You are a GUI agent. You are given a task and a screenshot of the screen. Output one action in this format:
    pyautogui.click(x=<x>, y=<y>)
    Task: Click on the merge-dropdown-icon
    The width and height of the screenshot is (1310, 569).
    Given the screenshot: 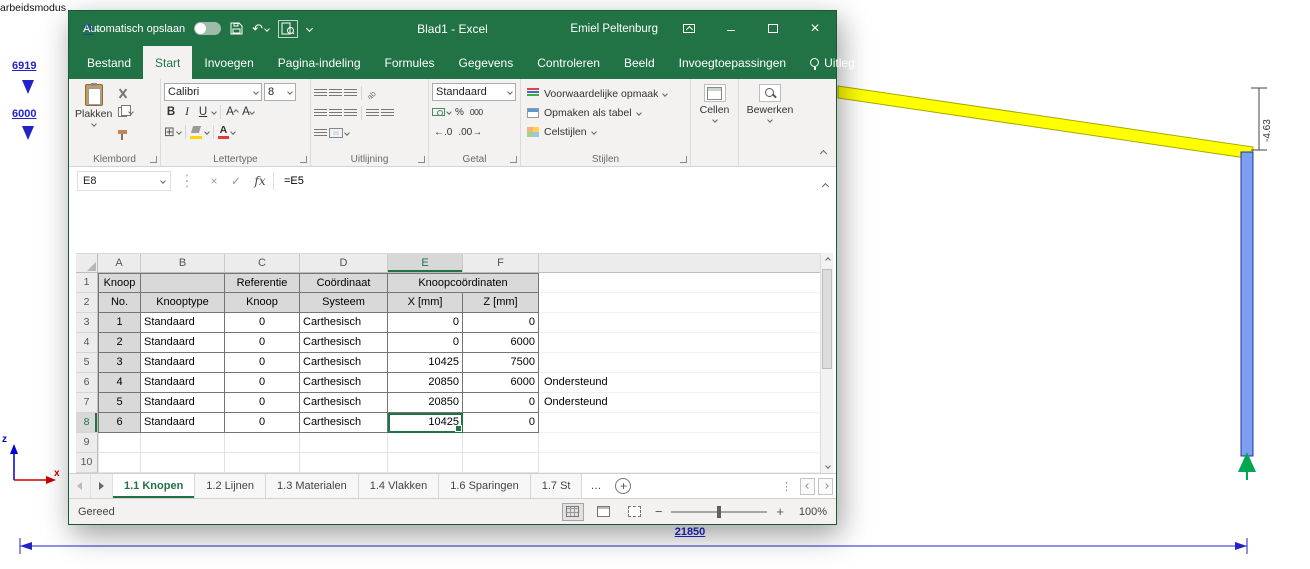 What is the action you would take?
    pyautogui.click(x=347, y=133)
    